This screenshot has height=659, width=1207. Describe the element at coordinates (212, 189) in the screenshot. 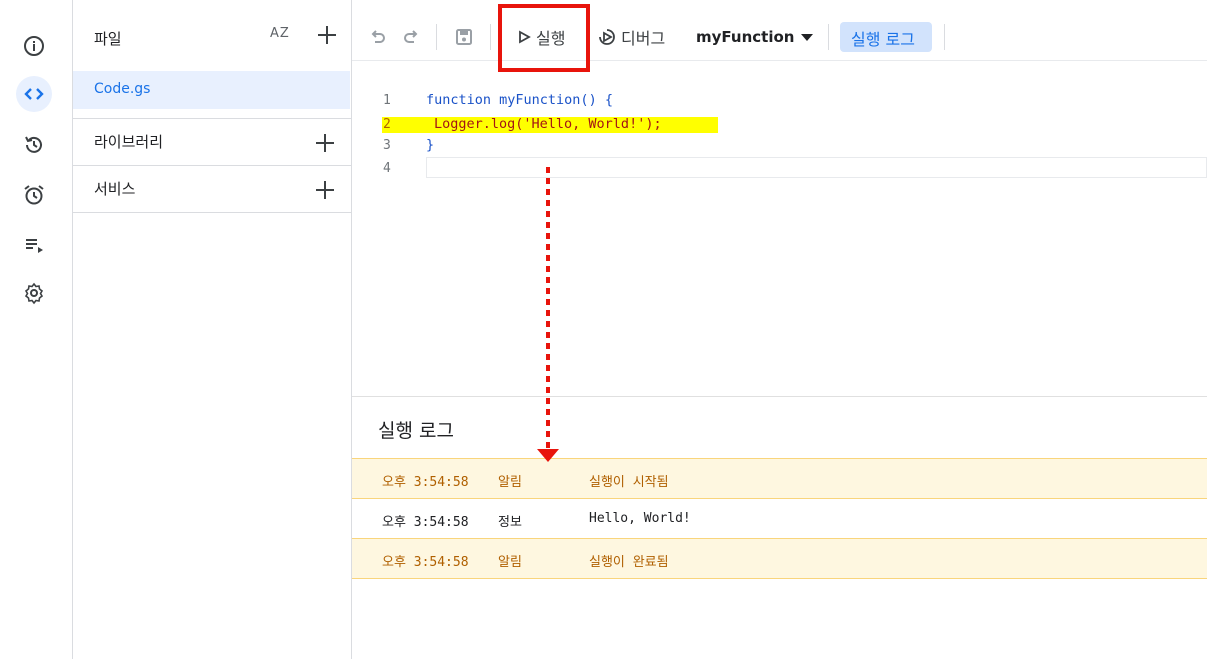

I see `services-section: 서비스` at that location.